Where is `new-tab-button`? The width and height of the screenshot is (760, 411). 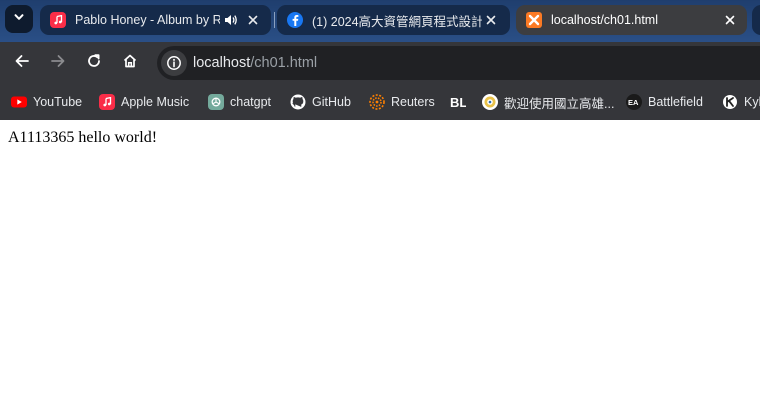
new-tab-button is located at coordinates (756, 20).